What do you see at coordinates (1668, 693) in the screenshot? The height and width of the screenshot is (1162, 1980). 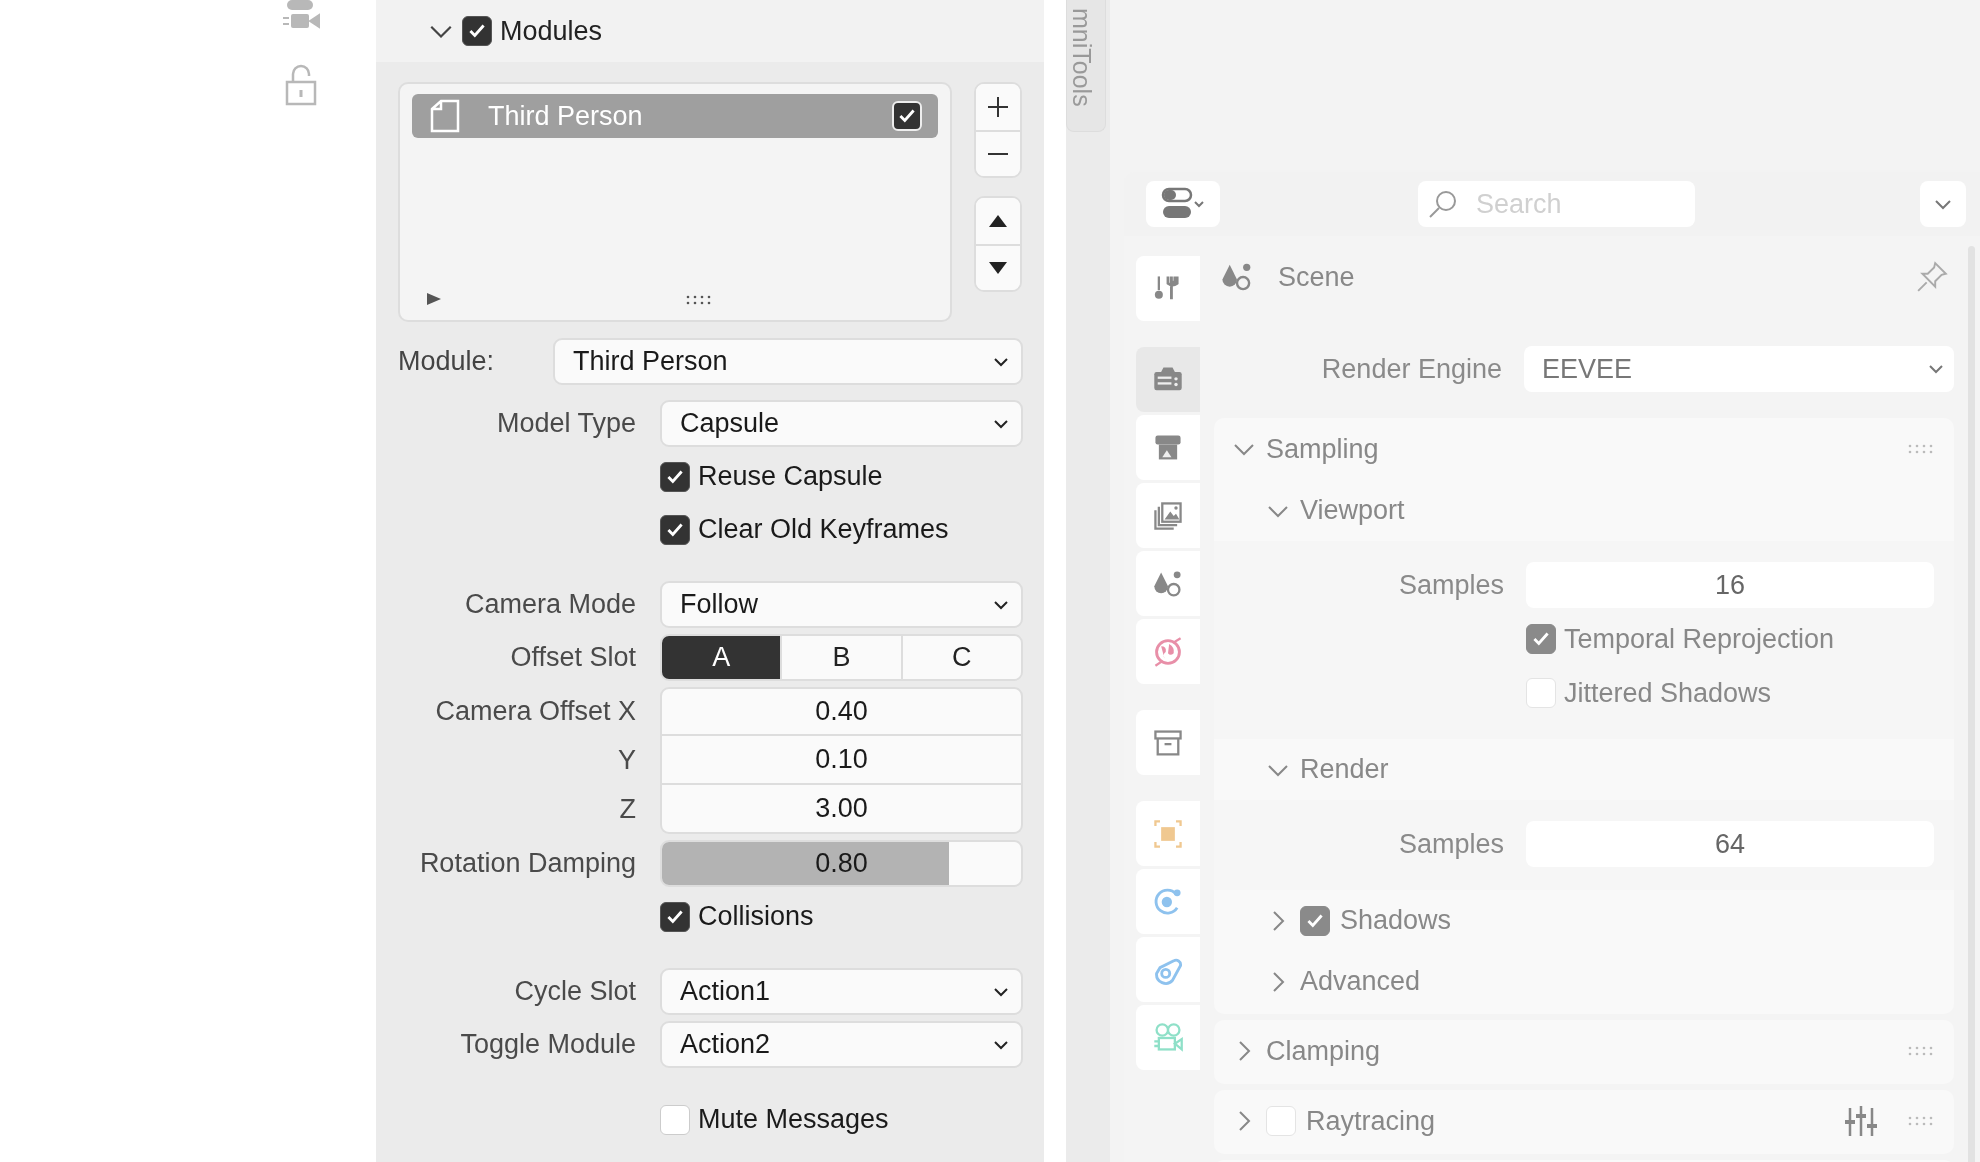 I see `checkbox-label: Jittered Shadows` at bounding box center [1668, 693].